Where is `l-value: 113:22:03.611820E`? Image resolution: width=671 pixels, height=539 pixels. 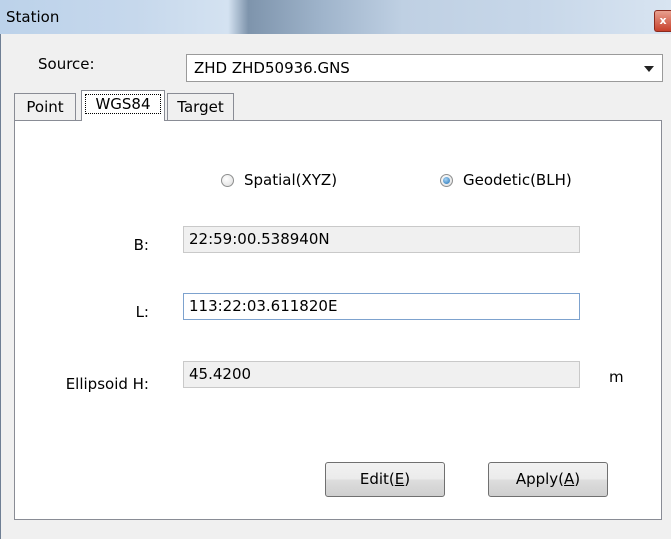 l-value: 113:22:03.611820E is located at coordinates (263, 306).